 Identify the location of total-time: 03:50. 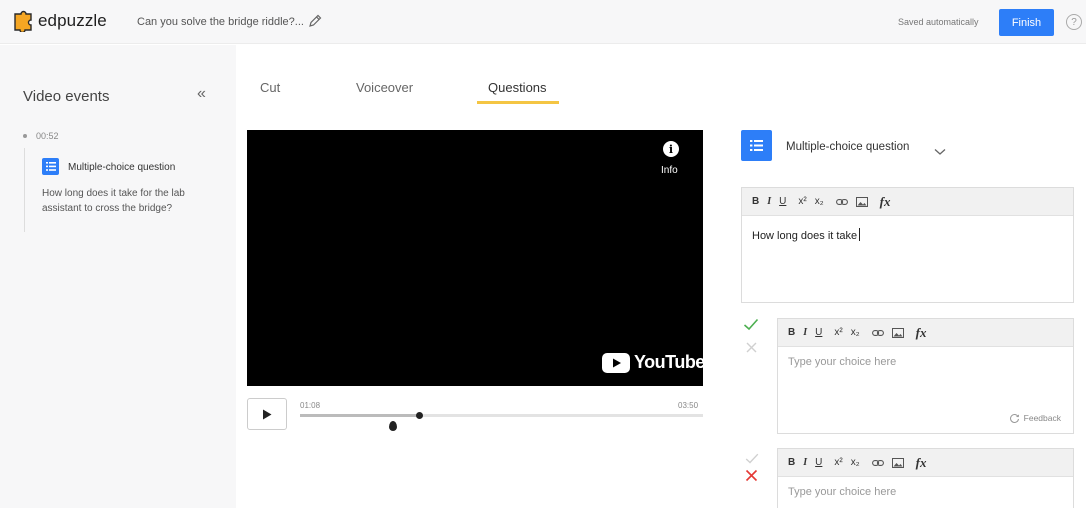
(688, 405).